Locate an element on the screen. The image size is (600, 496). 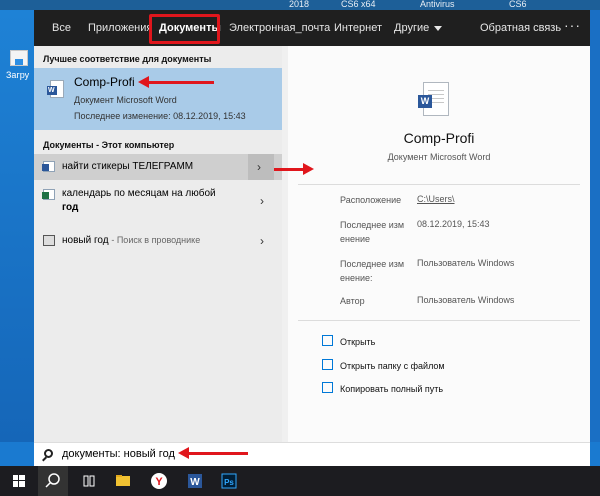
desktop-icon-label: CS6 is located at coordinates (518, 4).